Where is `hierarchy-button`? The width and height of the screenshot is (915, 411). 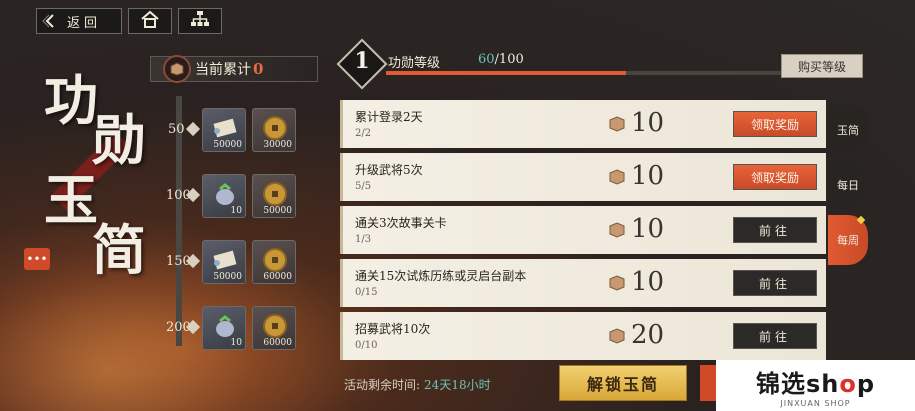 hierarchy-button is located at coordinates (200, 21).